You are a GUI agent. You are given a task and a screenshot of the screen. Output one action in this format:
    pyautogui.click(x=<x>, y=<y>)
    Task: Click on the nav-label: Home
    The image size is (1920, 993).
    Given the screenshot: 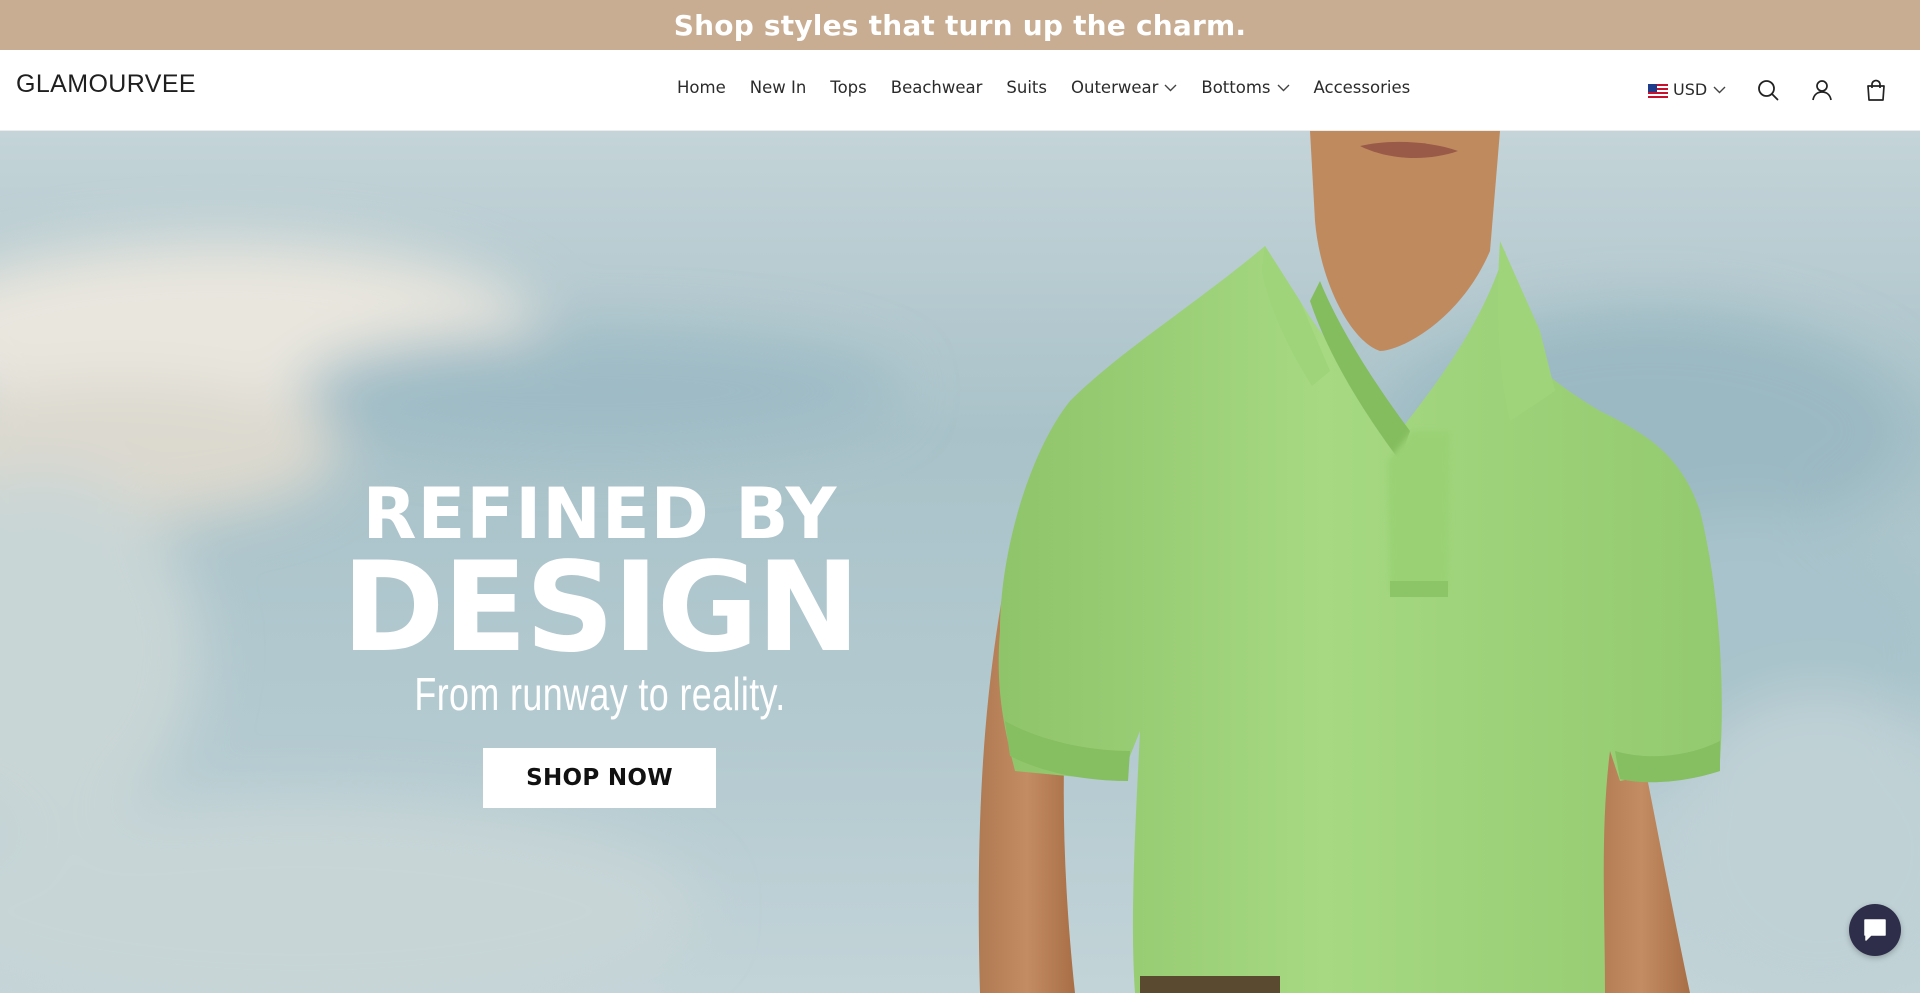 What is the action you would take?
    pyautogui.click(x=701, y=87)
    